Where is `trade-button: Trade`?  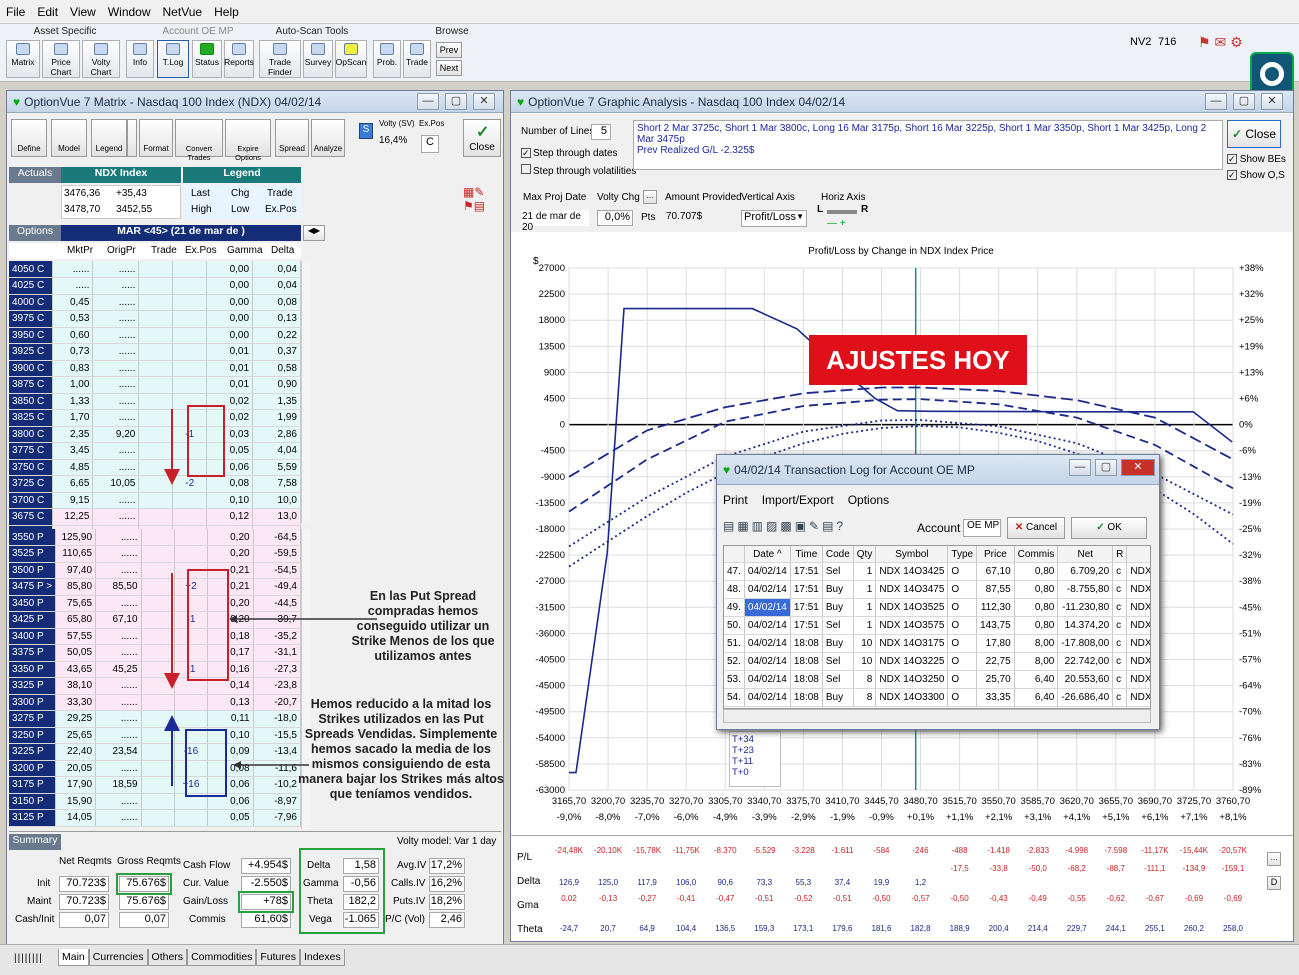 trade-button: Trade is located at coordinates (417, 59).